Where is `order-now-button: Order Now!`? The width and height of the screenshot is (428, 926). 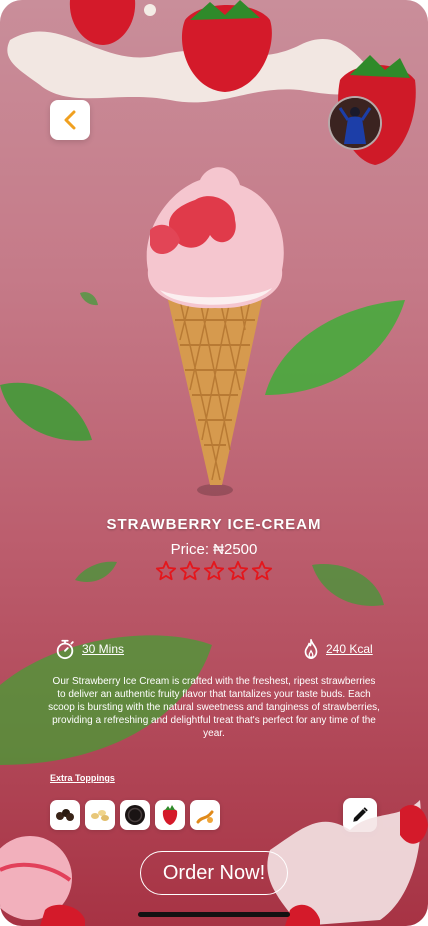
order-now-button: Order Now! is located at coordinates (214, 873).